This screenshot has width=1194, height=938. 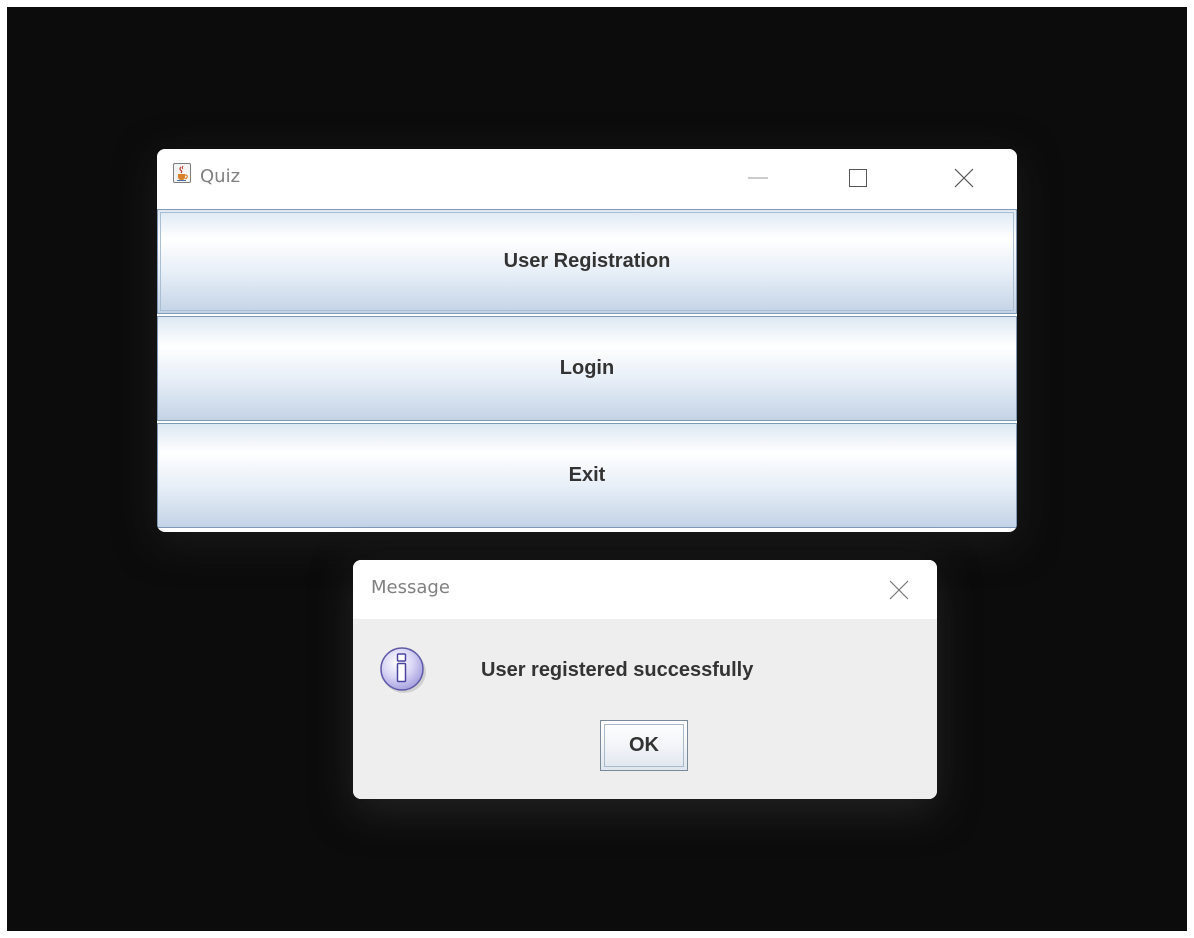 I want to click on message-dialog: Message User registered successfully OK, so click(x=645, y=679).